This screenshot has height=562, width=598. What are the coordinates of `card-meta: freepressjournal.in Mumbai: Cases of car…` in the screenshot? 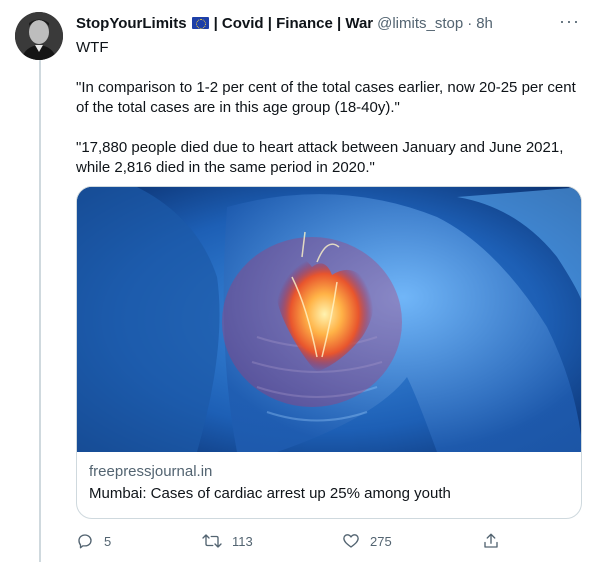 It's located at (329, 483).